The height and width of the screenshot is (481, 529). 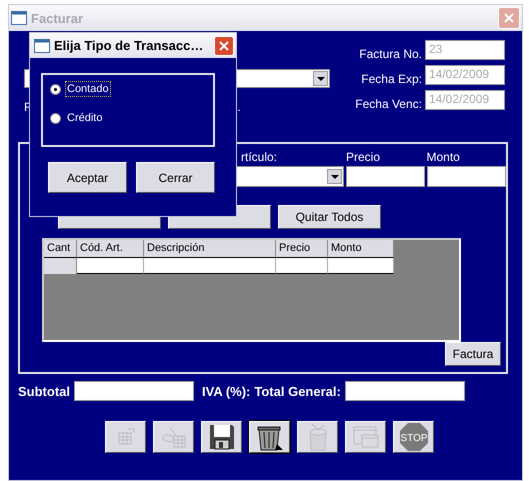 I want to click on dialog-button: Aceptar, so click(x=87, y=177).